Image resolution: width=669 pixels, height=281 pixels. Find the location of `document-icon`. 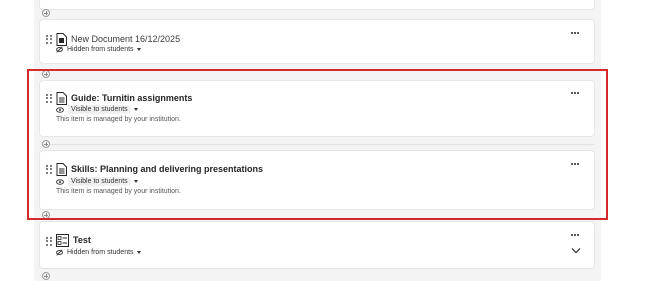

document-icon is located at coordinates (61, 169).